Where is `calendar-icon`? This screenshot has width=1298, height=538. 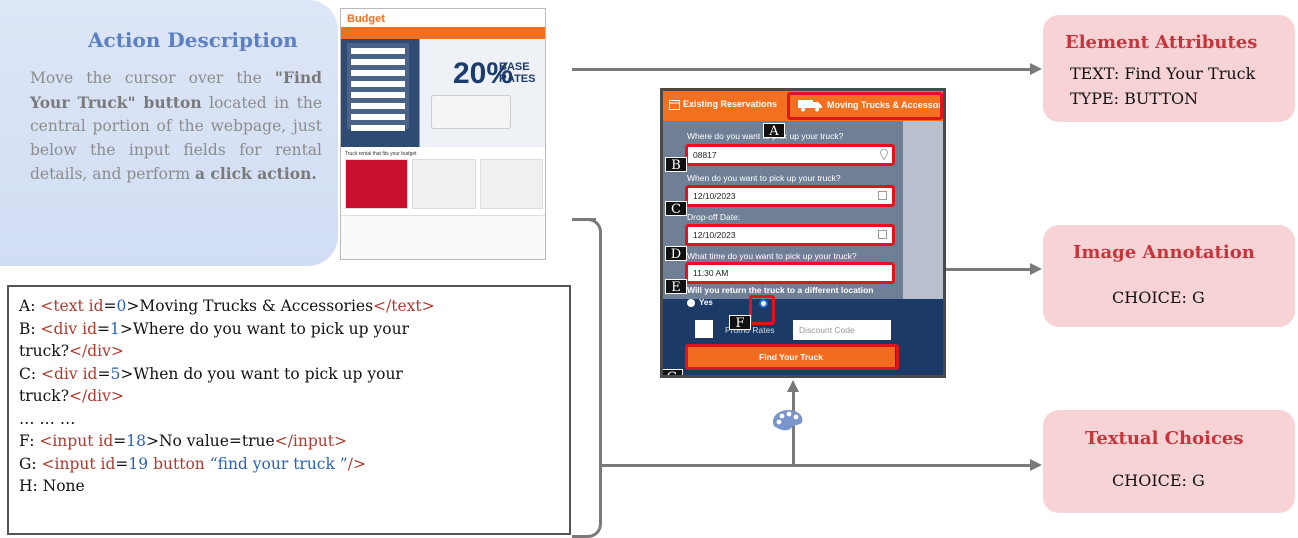 calendar-icon is located at coordinates (674, 105).